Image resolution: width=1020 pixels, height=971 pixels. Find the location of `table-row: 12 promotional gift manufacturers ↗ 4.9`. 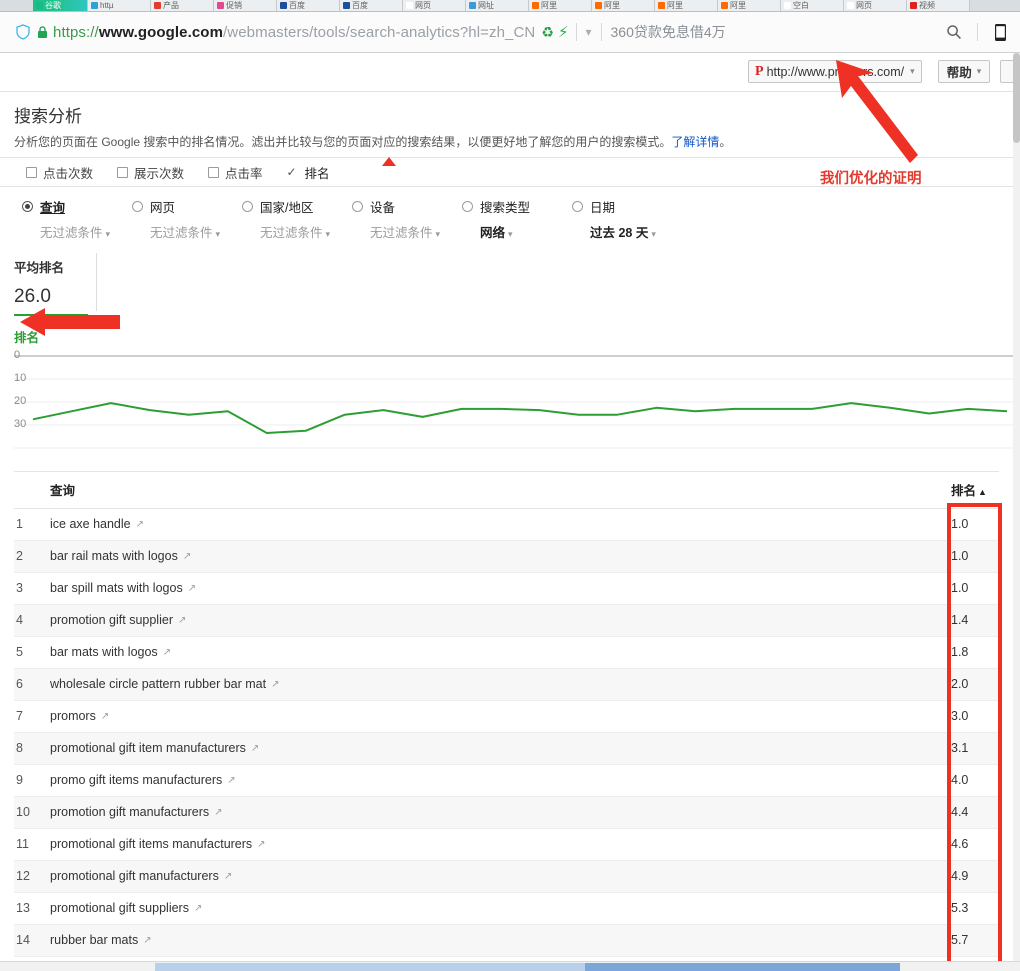

table-row: 12 promotional gift manufacturers ↗ 4.9 is located at coordinates (506, 876).